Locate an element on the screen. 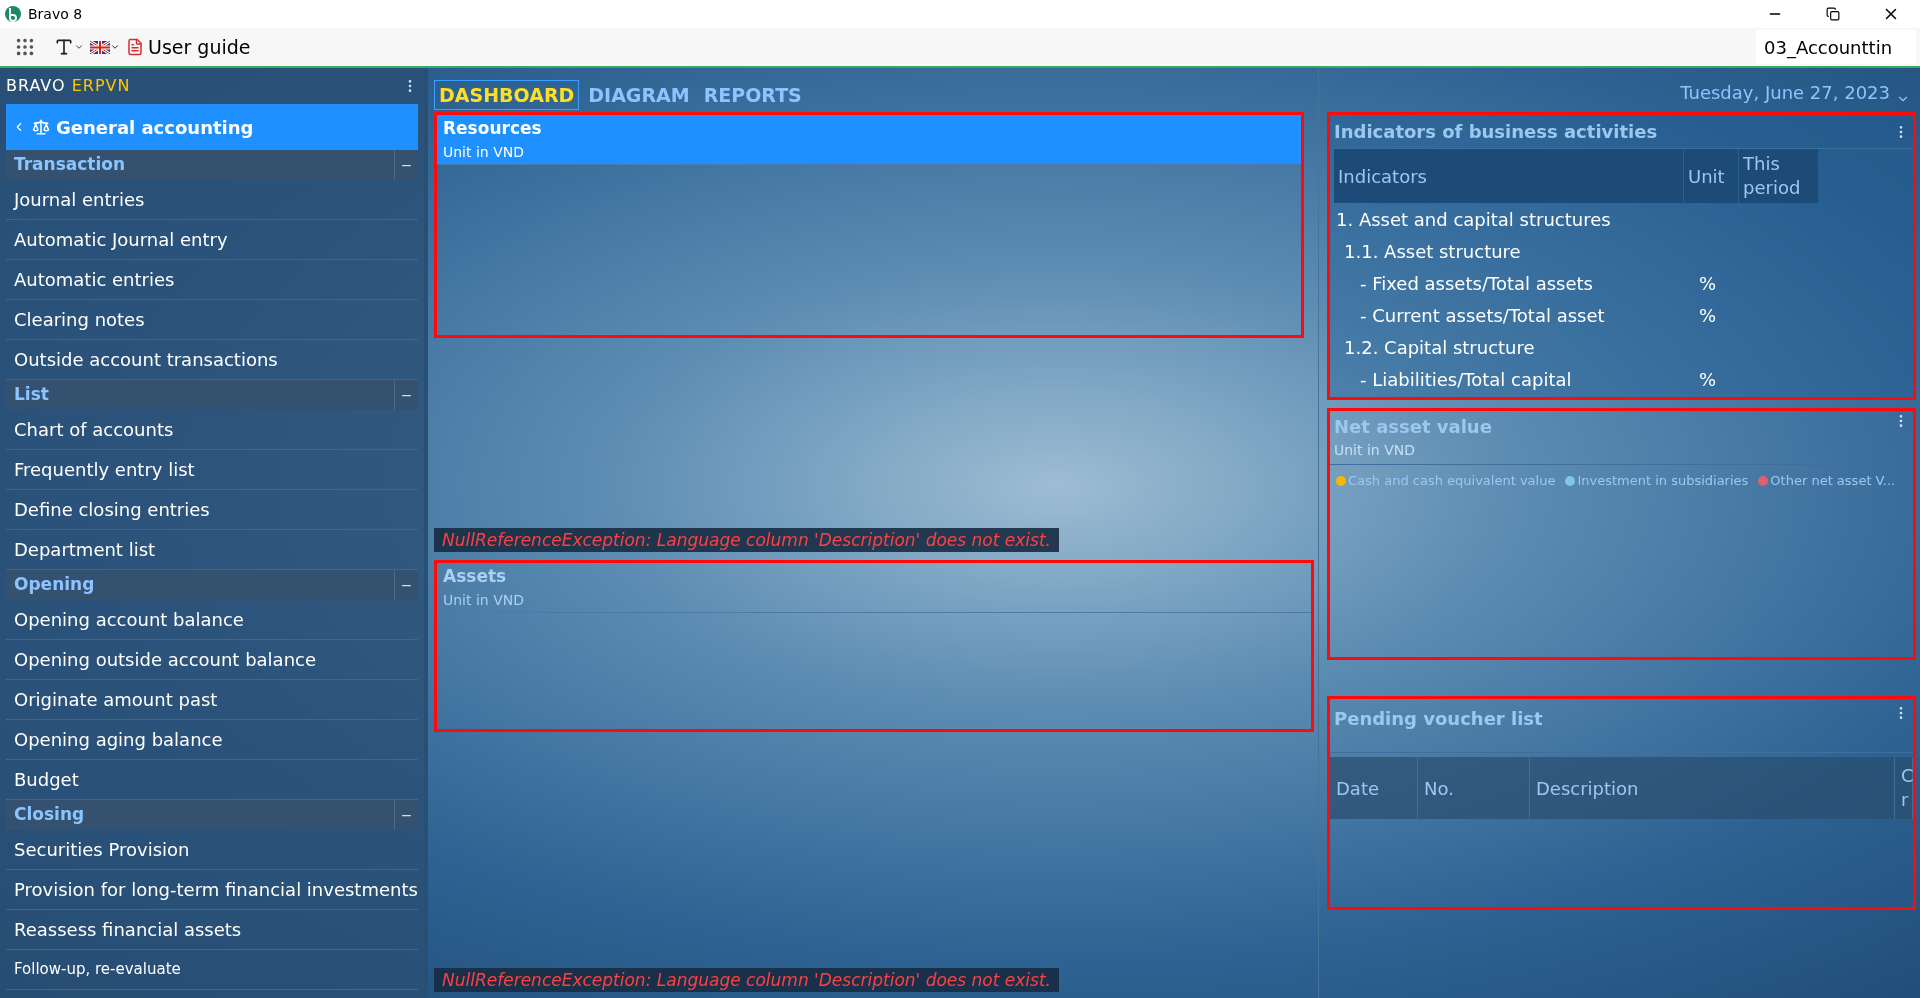  pdf-icon is located at coordinates (135, 47).